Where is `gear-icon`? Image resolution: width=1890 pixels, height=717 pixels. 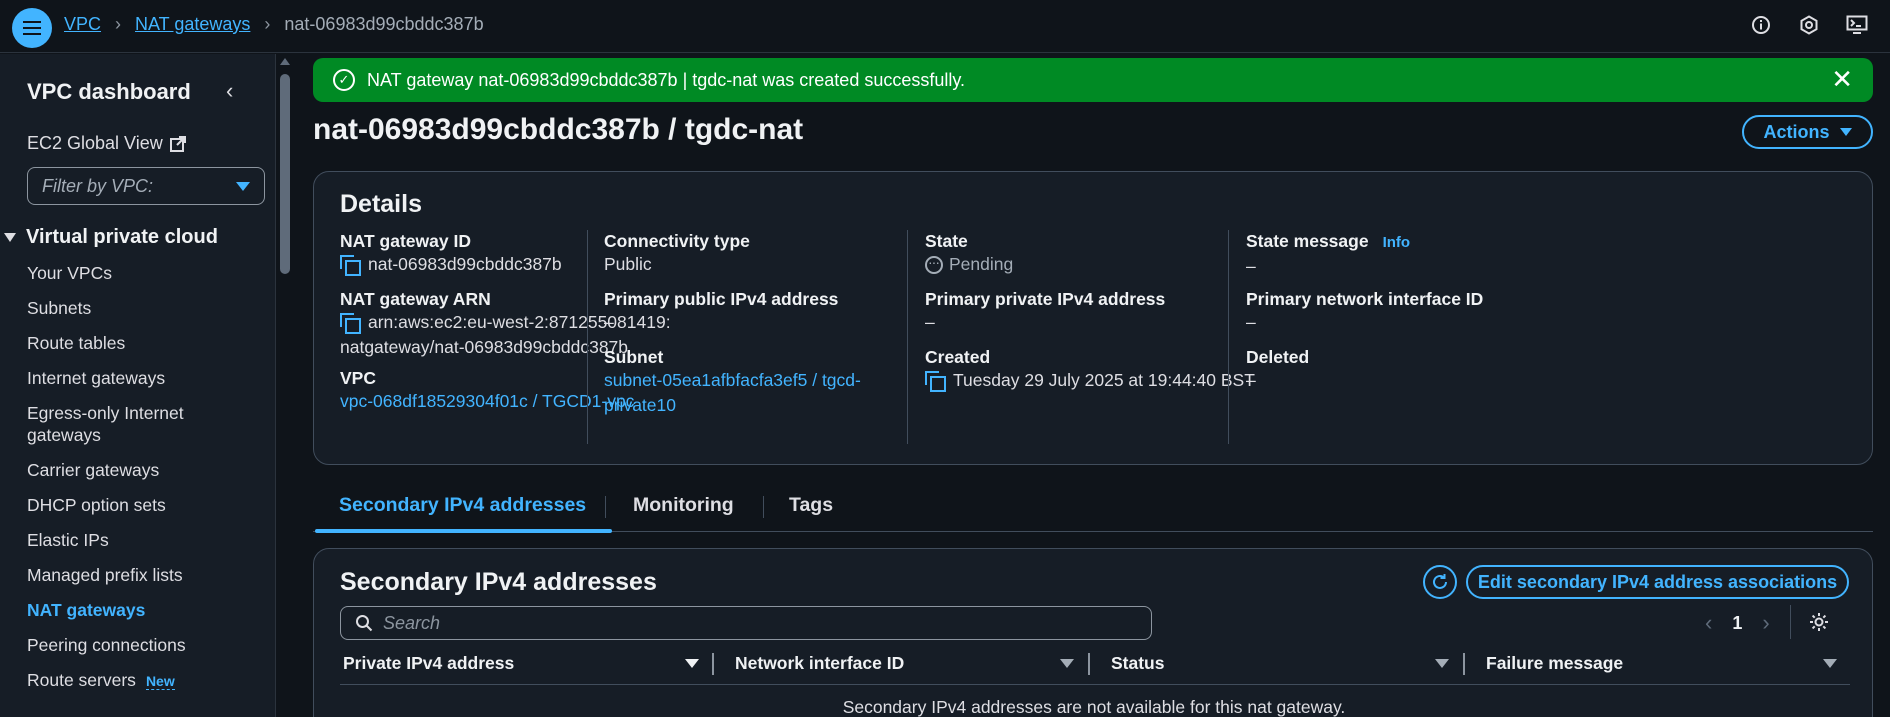 gear-icon is located at coordinates (1819, 622).